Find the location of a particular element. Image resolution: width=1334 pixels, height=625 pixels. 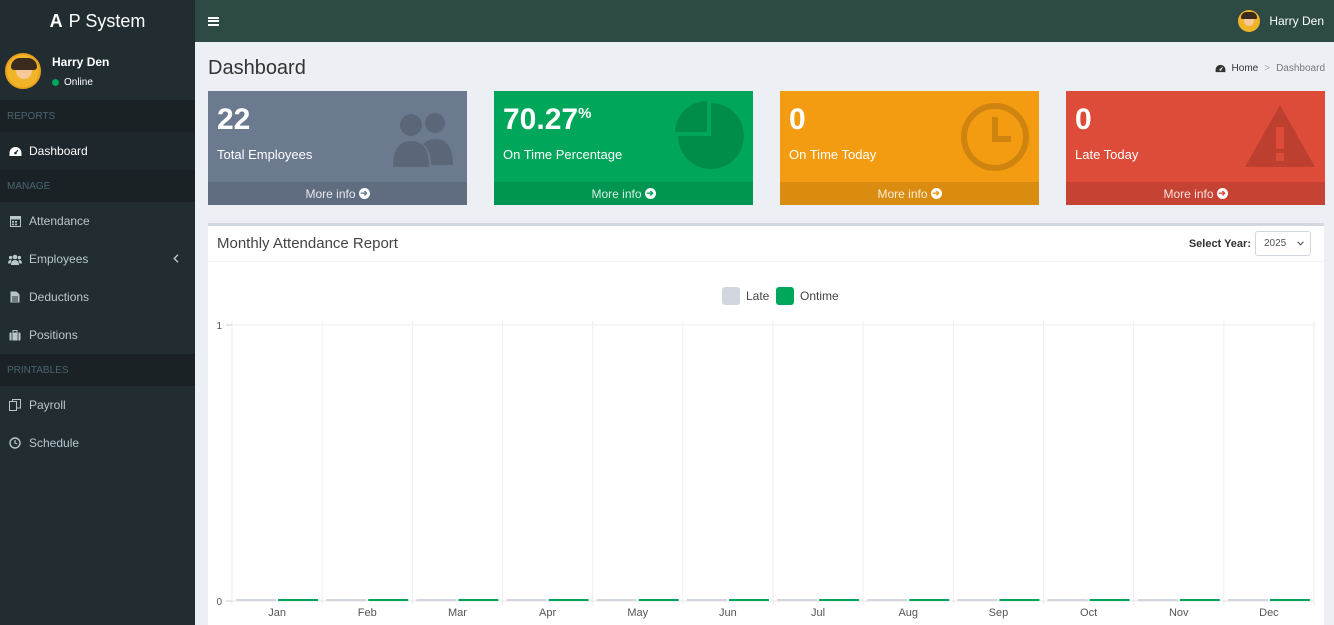

sidebar-item-schedule: Schedule is located at coordinates (97, 443).